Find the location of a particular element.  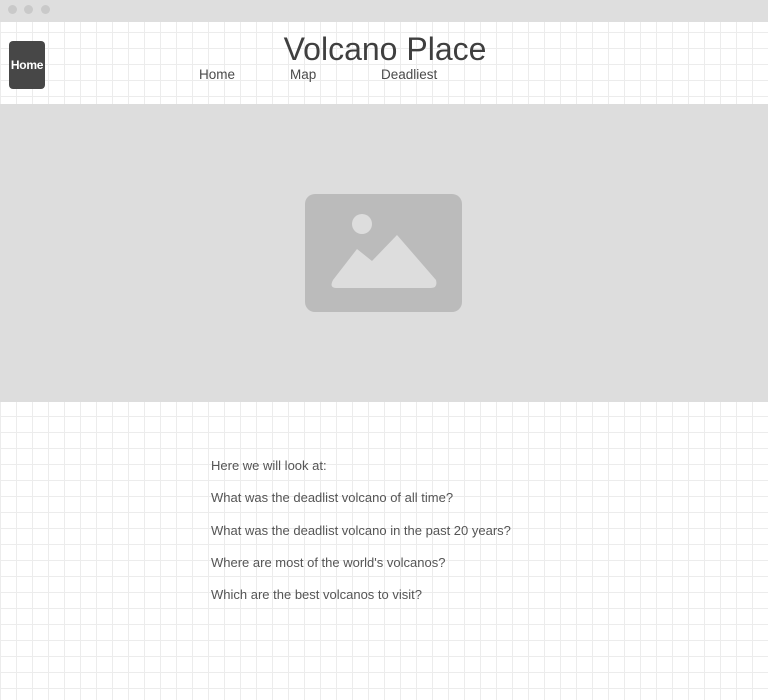

window-close-dot is located at coordinates (12, 9).